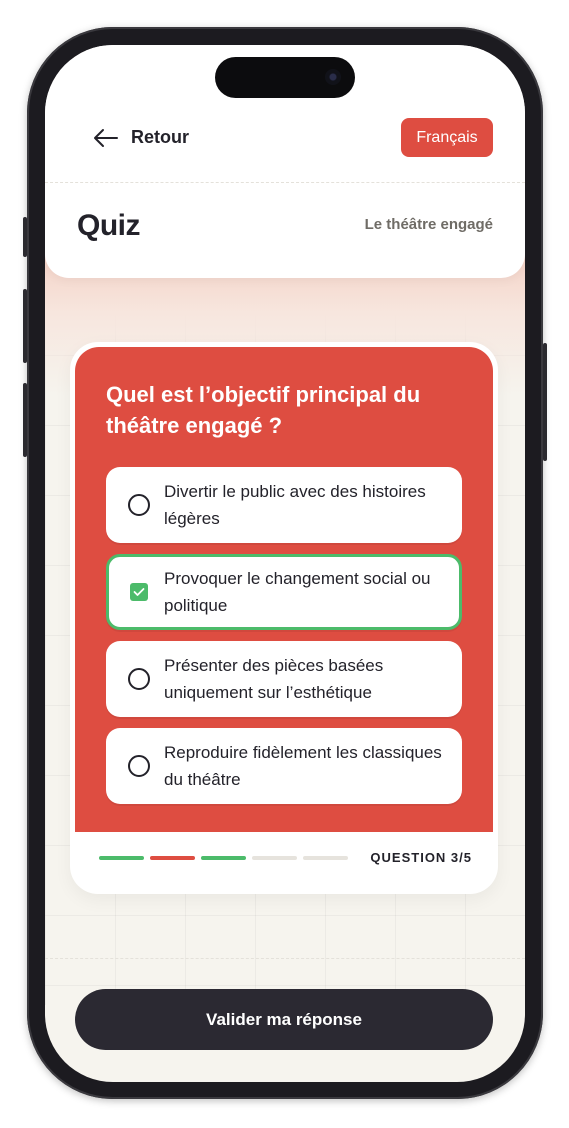 The width and height of the screenshot is (569, 1128). I want to click on power-button, so click(545, 402).